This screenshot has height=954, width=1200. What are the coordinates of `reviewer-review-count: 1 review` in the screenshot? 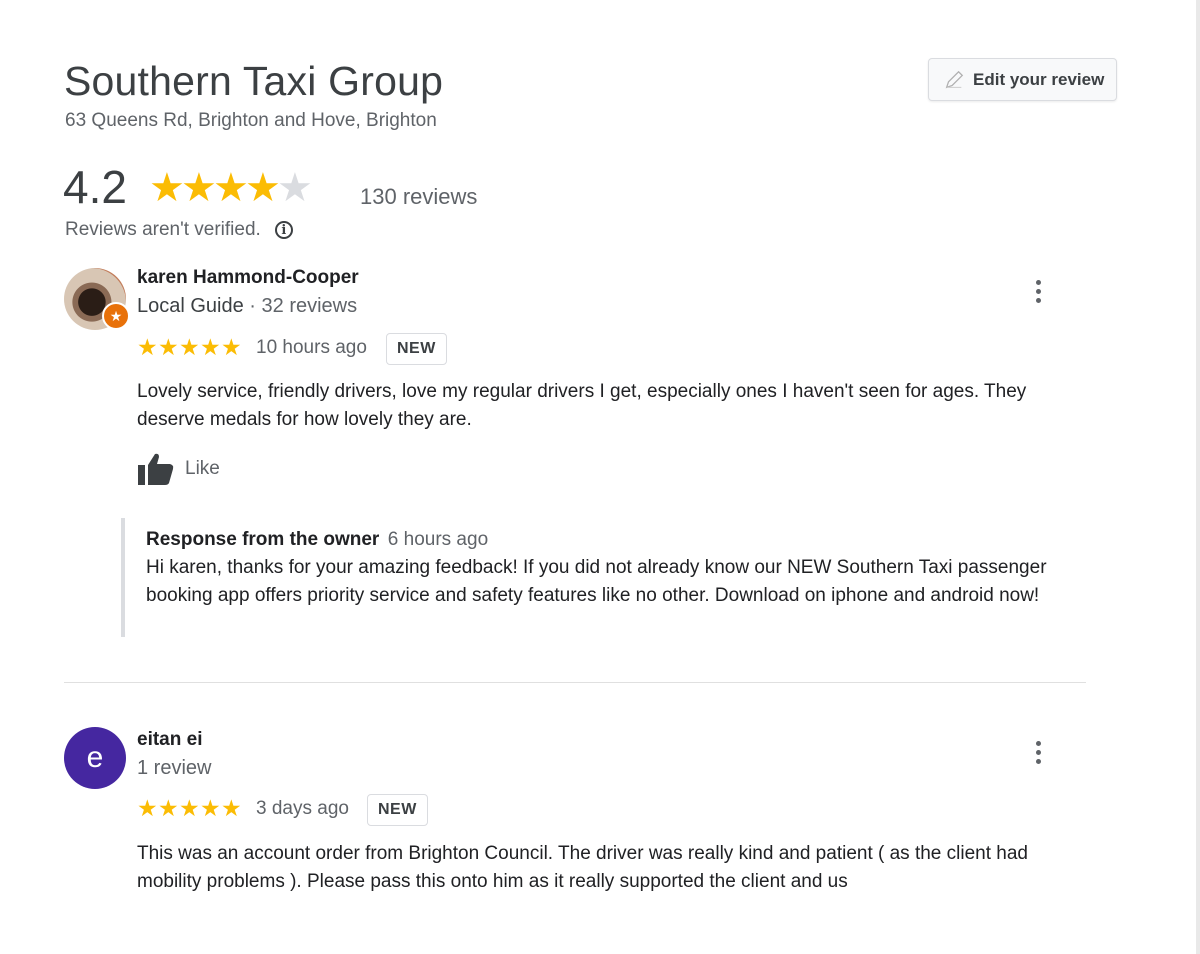 It's located at (174, 768).